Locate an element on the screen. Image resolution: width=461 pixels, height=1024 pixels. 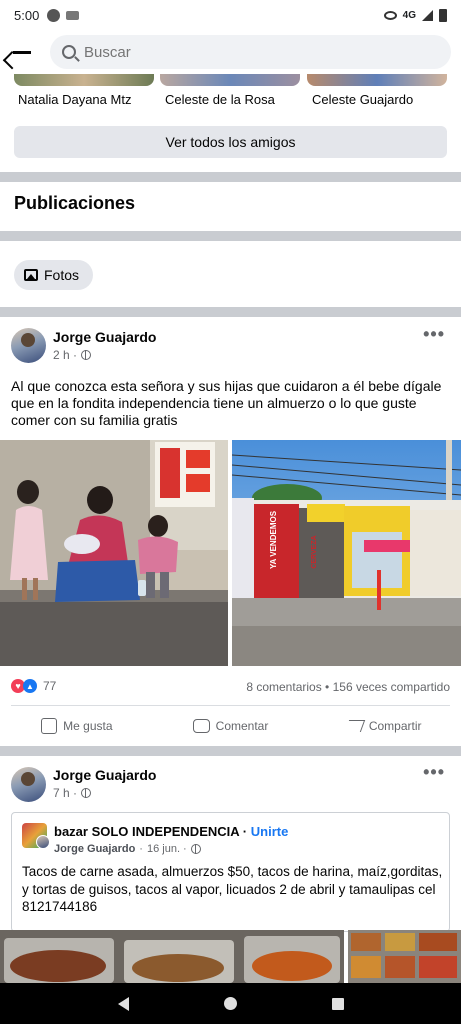
see-all-friends-button: Ver todos los amigos is located at coordinates (230, 142).